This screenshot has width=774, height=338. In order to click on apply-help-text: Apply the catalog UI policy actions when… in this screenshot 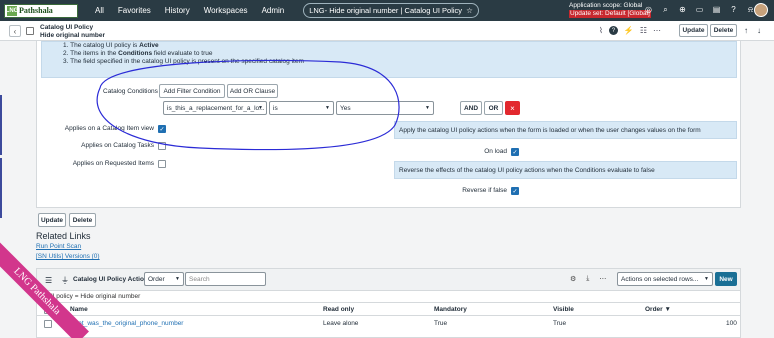, I will do `click(565, 130)`.